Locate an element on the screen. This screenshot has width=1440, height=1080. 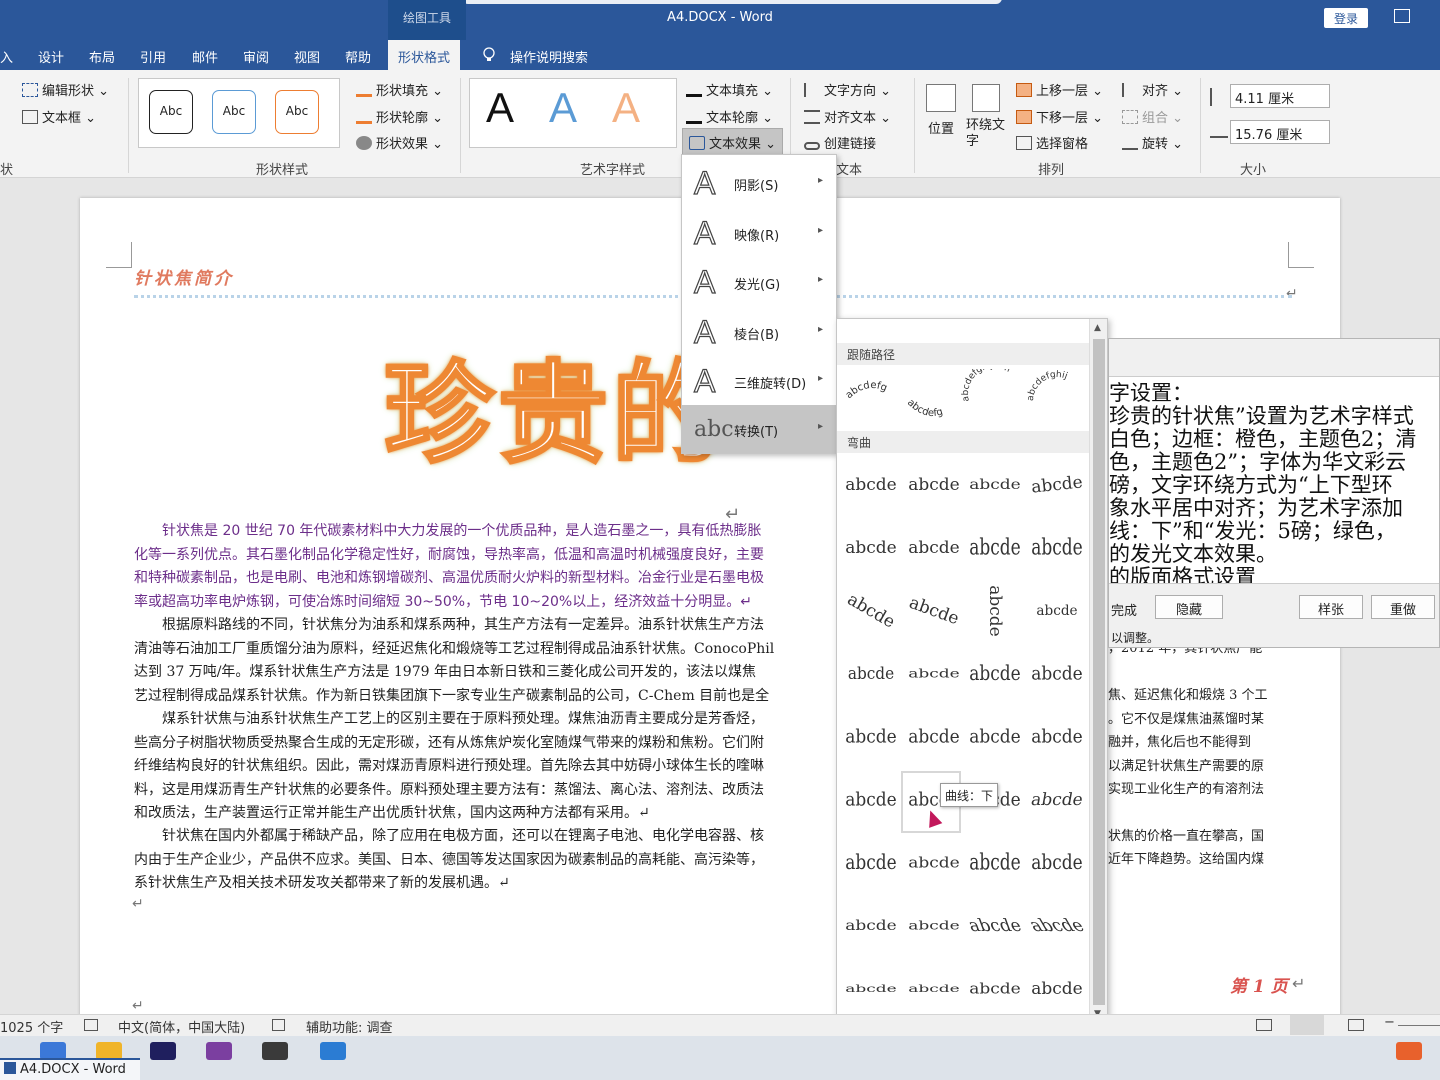
position-button: 位置 is located at coordinates (941, 127).